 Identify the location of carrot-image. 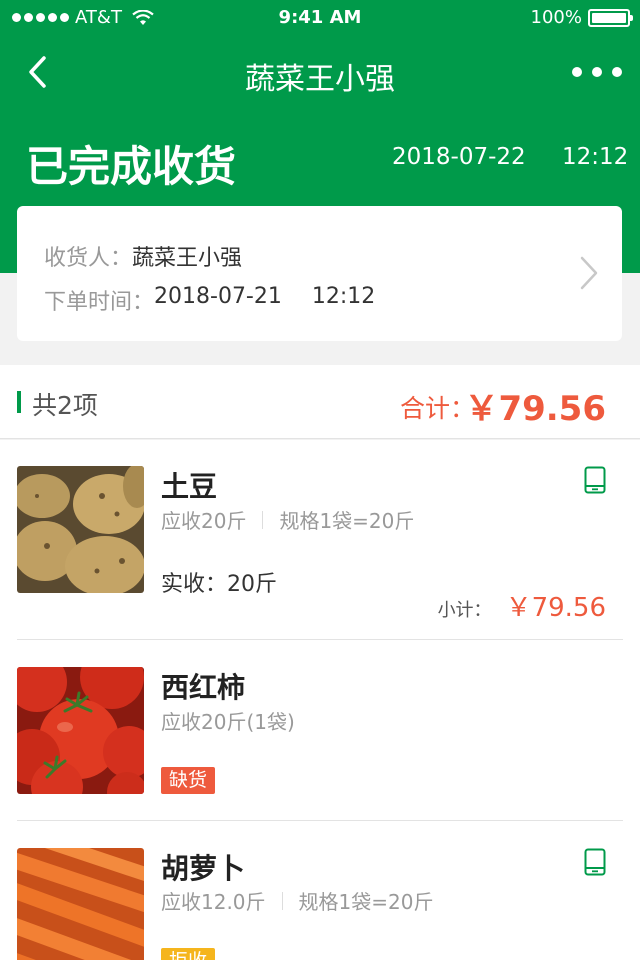
(80, 904).